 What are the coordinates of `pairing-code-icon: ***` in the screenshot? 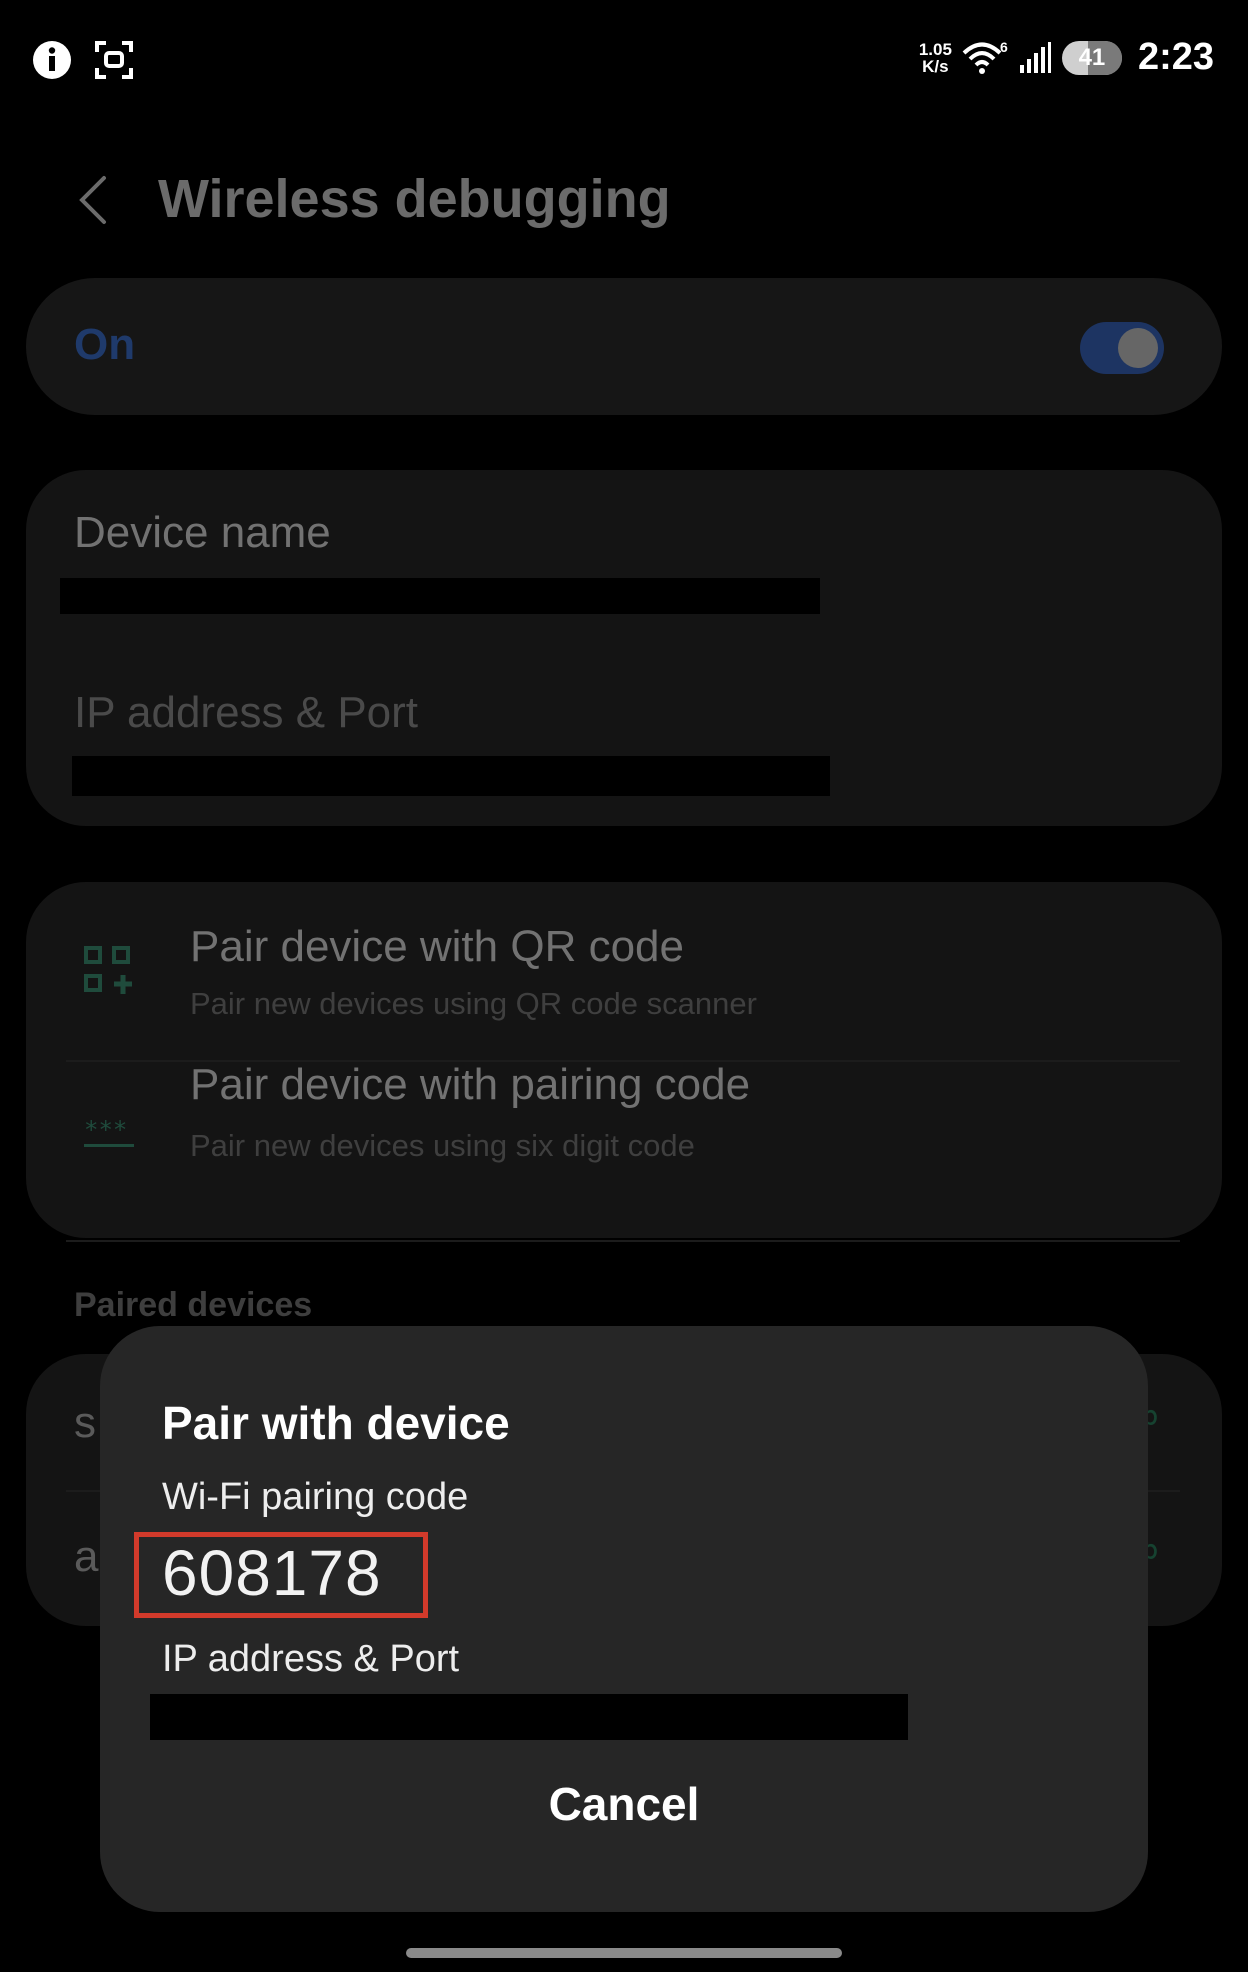 It's located at (109, 1132).